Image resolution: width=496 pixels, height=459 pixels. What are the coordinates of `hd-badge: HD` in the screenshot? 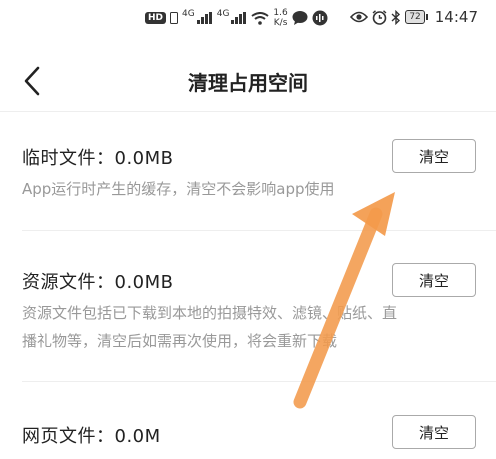 It's located at (156, 18).